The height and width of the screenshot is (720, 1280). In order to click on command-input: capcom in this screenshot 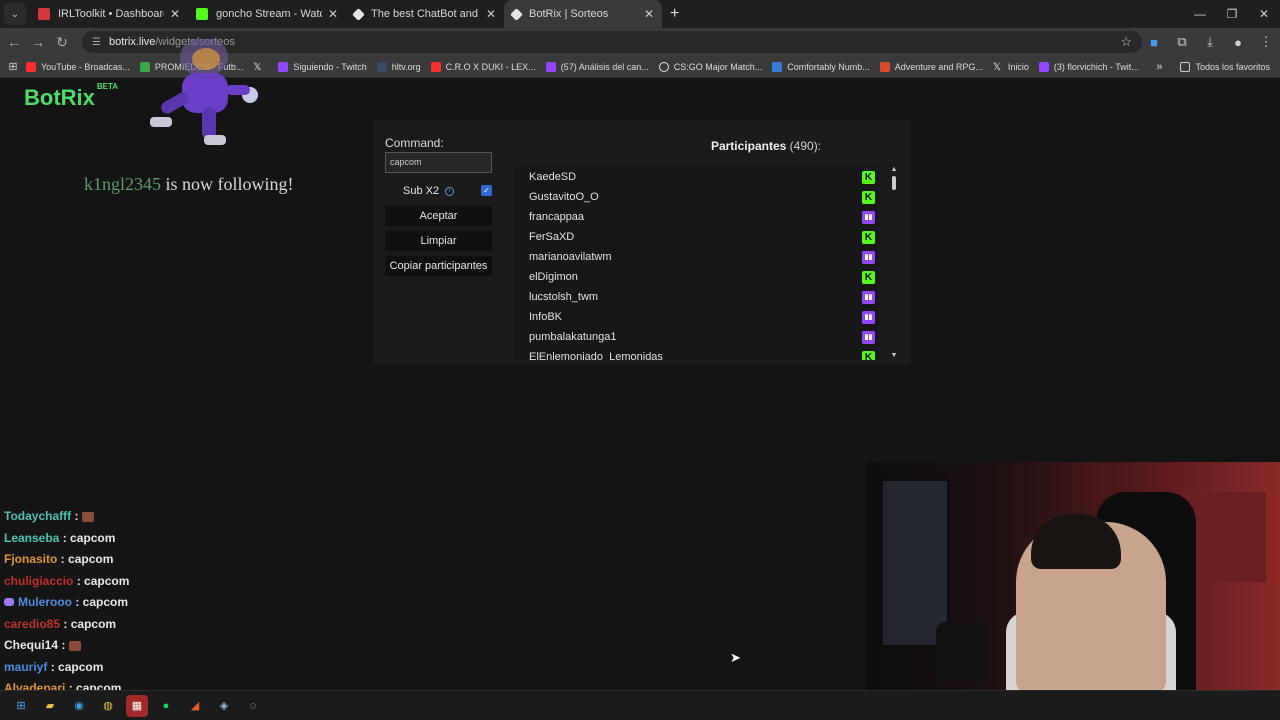, I will do `click(438, 162)`.